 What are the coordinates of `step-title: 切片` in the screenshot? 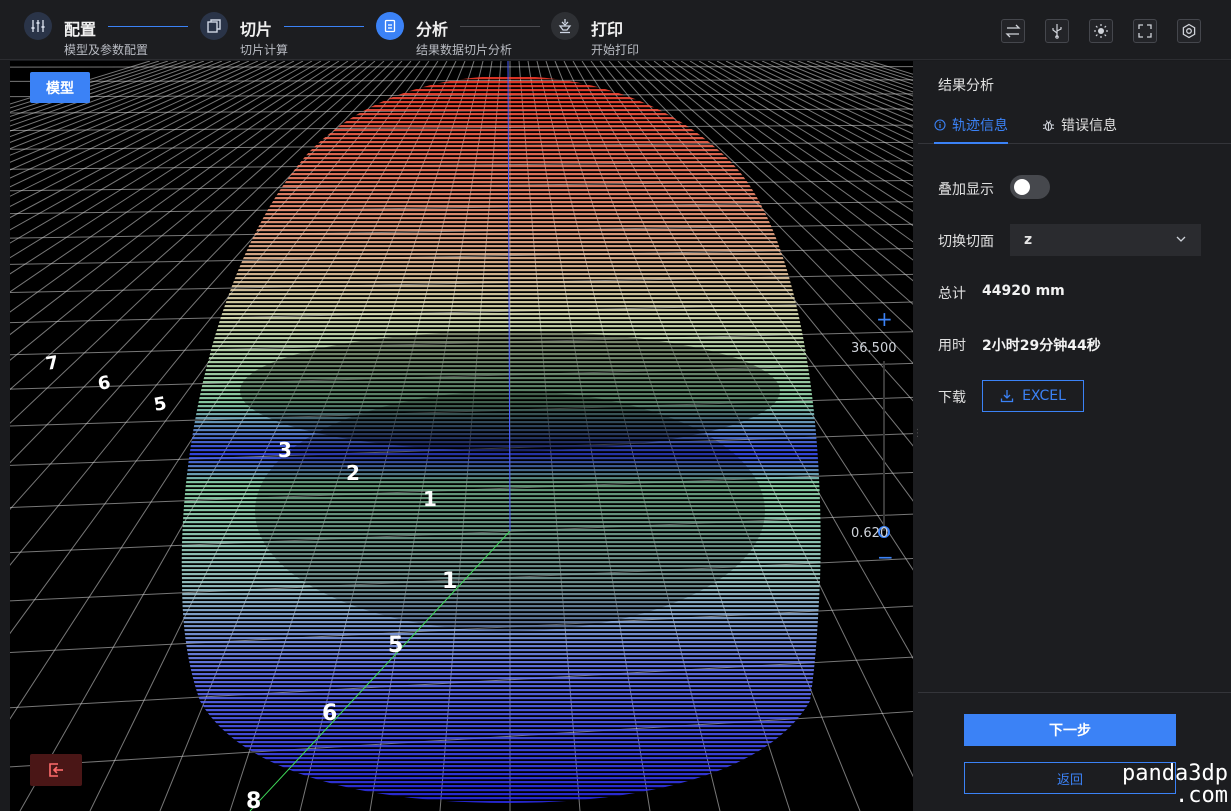 It's located at (256, 29).